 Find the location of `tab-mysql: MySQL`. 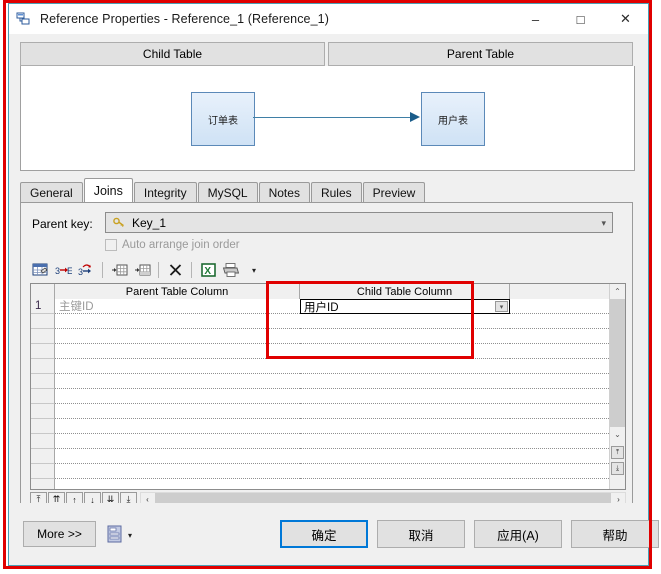

tab-mysql: MySQL is located at coordinates (227, 192).